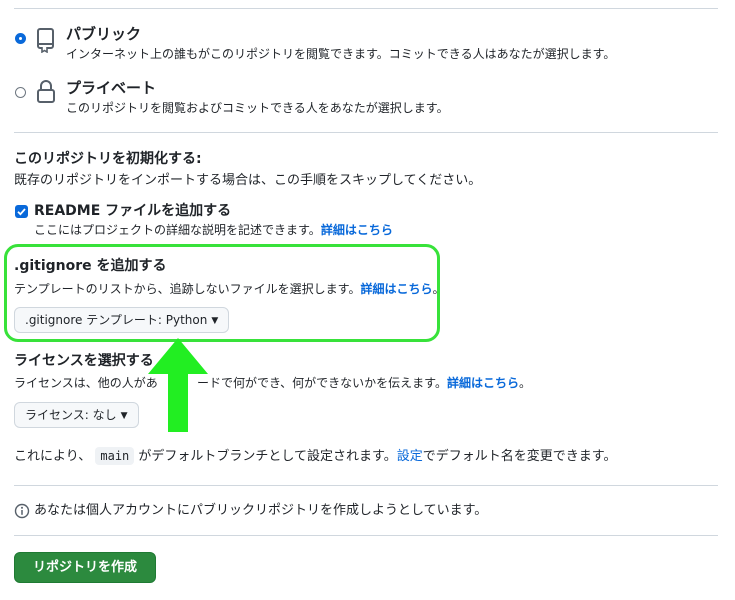 The width and height of the screenshot is (735, 600). I want to click on license-dropdown: ライセンス: なし ▼, so click(76, 415).